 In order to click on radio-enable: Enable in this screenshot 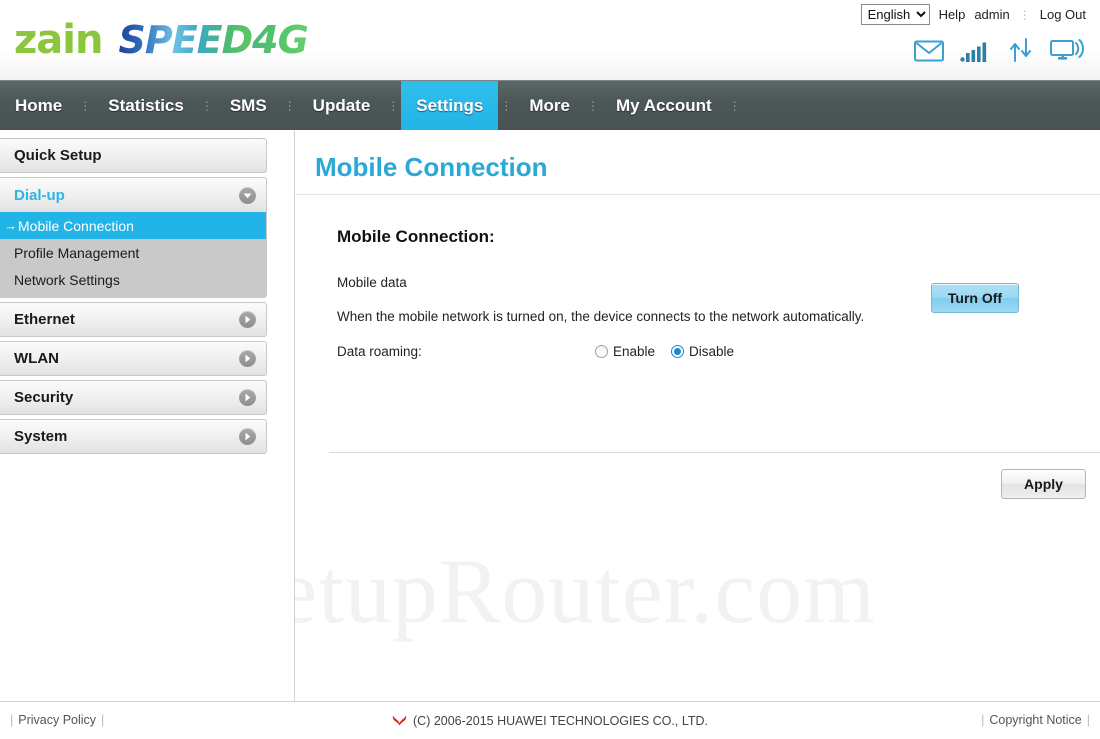, I will do `click(625, 351)`.